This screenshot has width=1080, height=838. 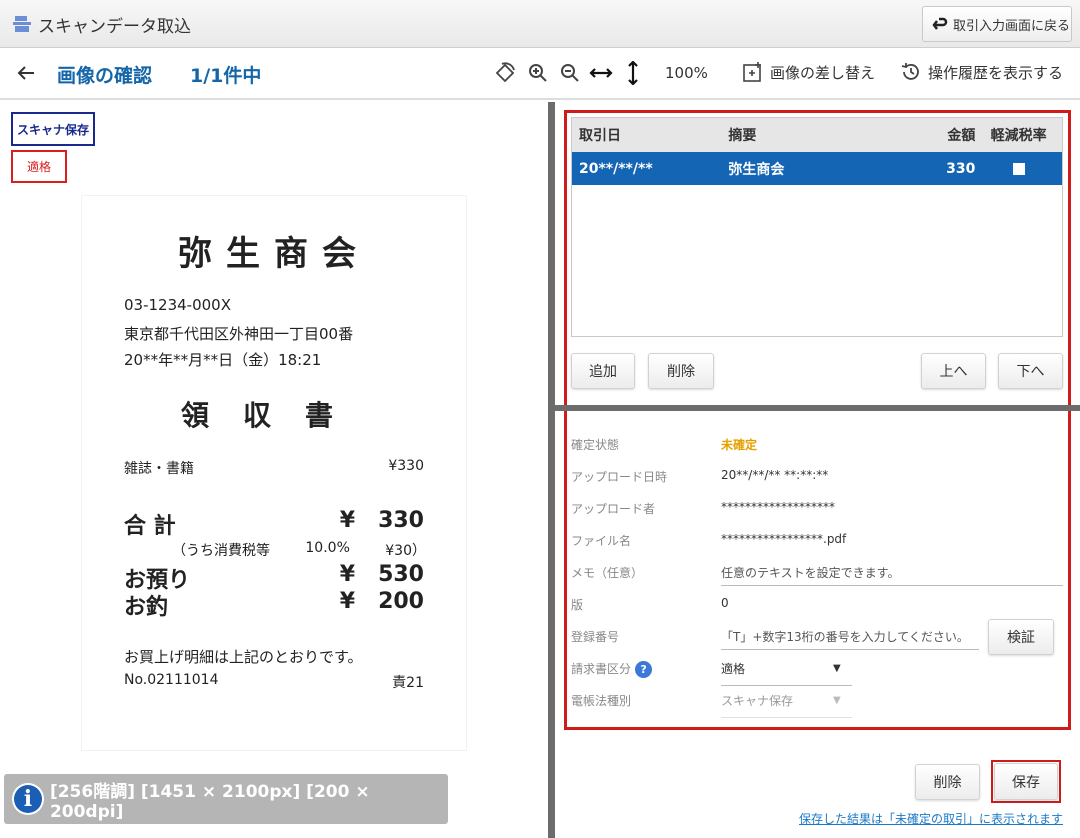 I want to click on verify-button: 検証, so click(x=1021, y=637).